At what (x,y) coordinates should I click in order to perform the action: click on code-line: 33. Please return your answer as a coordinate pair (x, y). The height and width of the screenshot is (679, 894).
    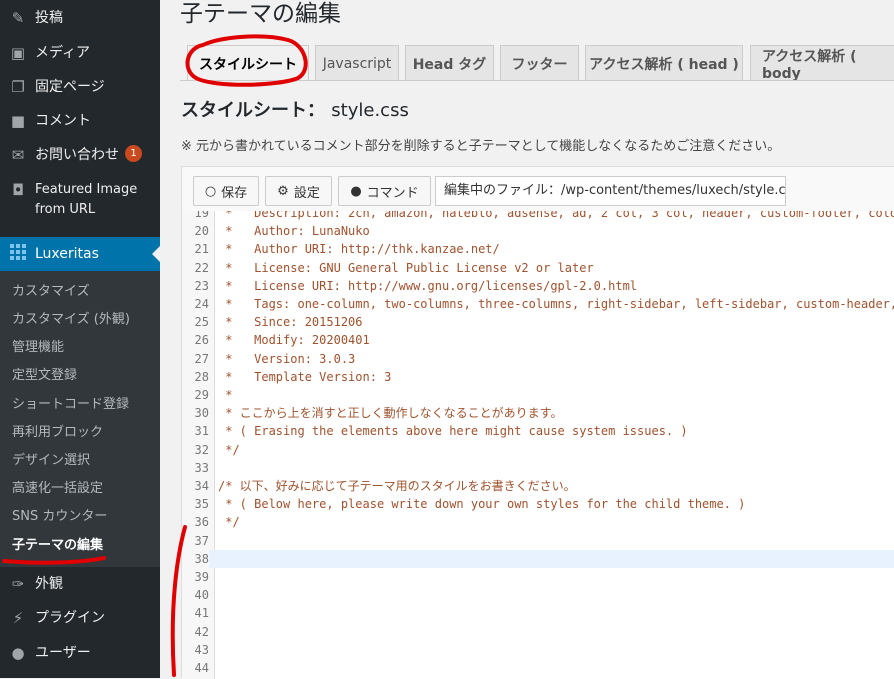
    Looking at the image, I should click on (538, 468).